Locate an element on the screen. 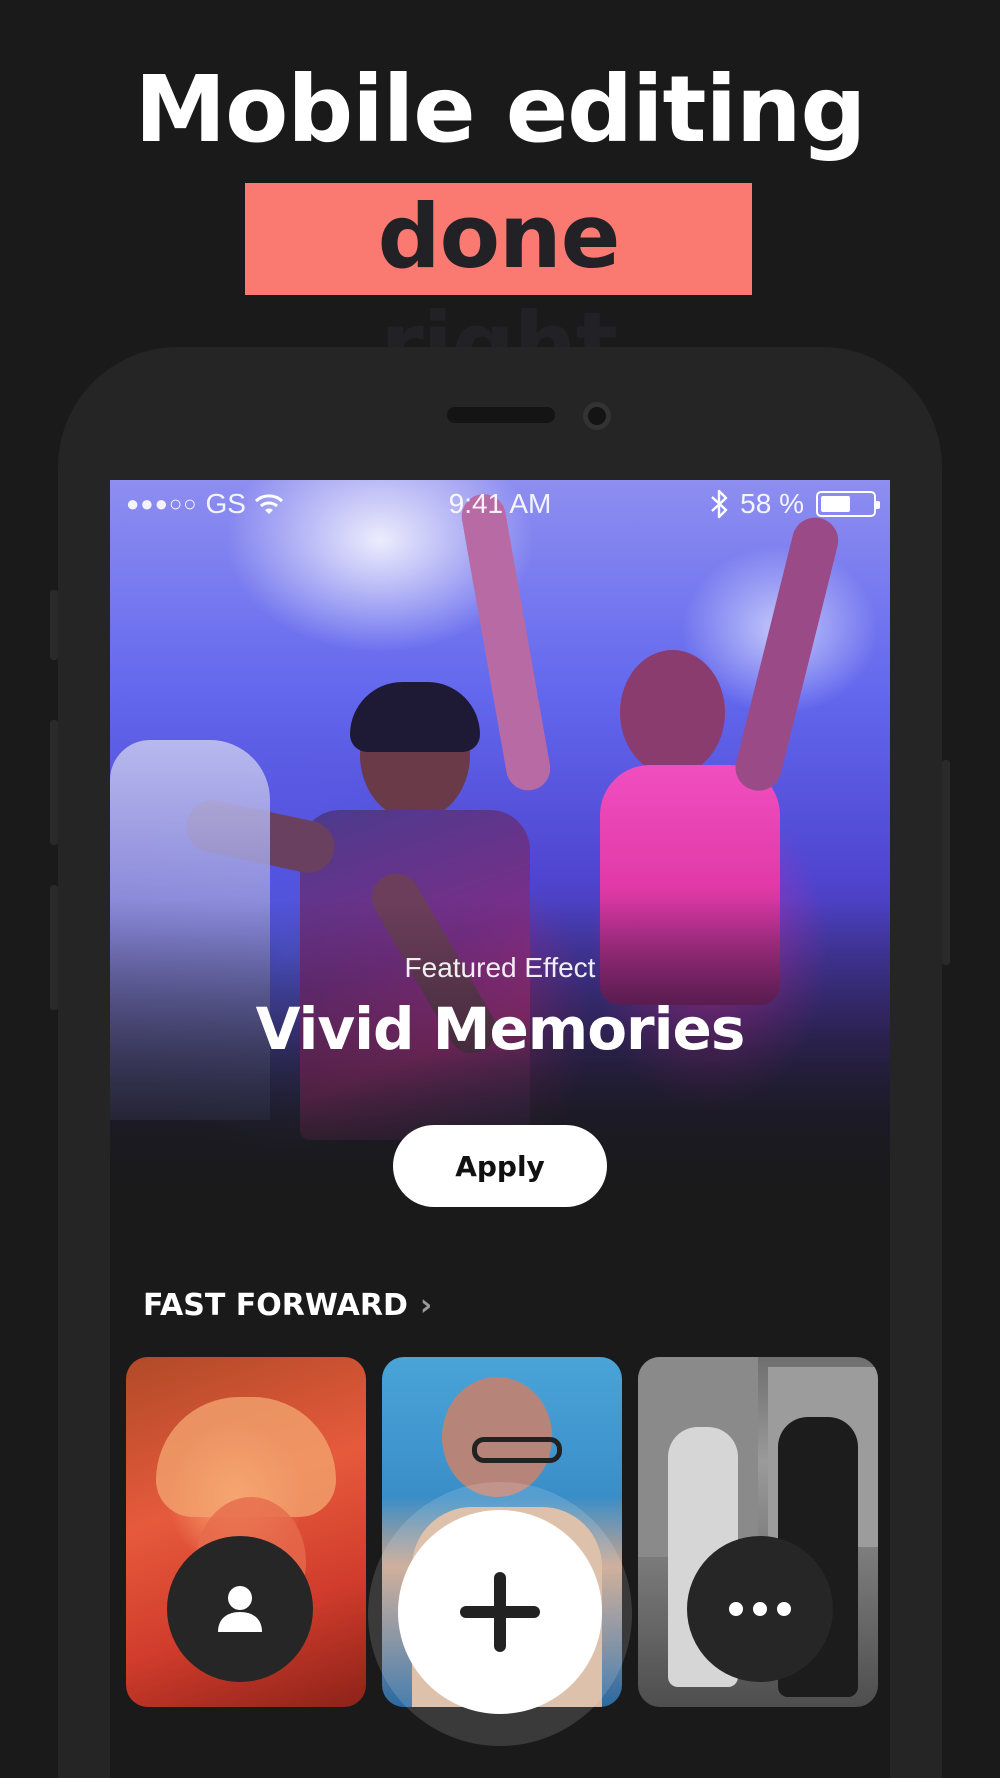 The width and height of the screenshot is (1000, 1778). battery-icon is located at coordinates (848, 504).